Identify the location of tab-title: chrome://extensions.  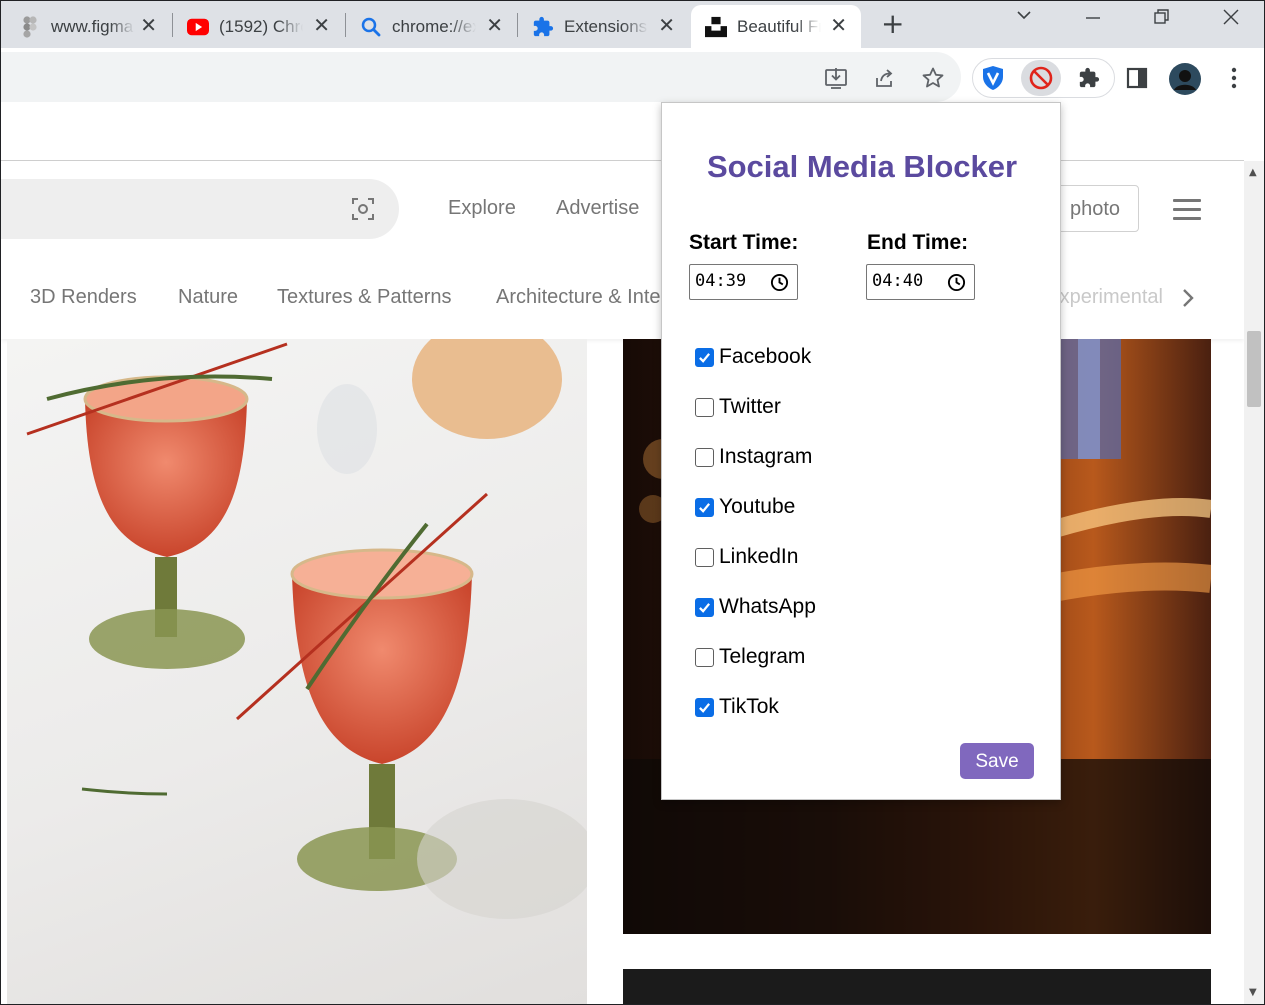
(434, 26).